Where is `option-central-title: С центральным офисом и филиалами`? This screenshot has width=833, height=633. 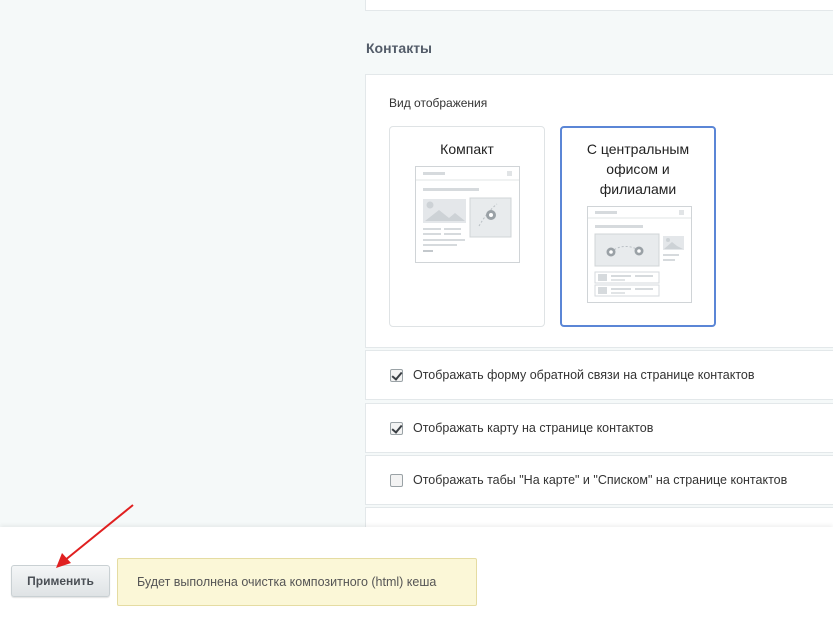
option-central-title: С центральным офисом и филиалами is located at coordinates (638, 169).